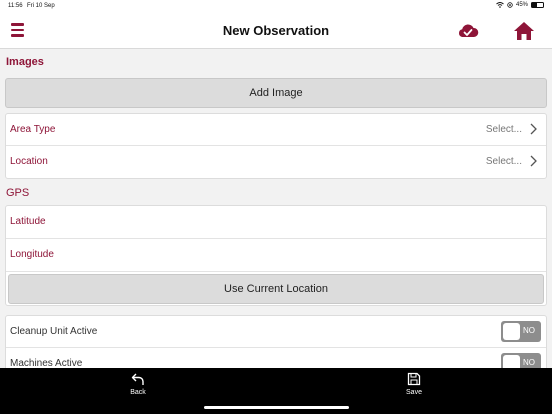  I want to click on save-button: Save, so click(414, 384).